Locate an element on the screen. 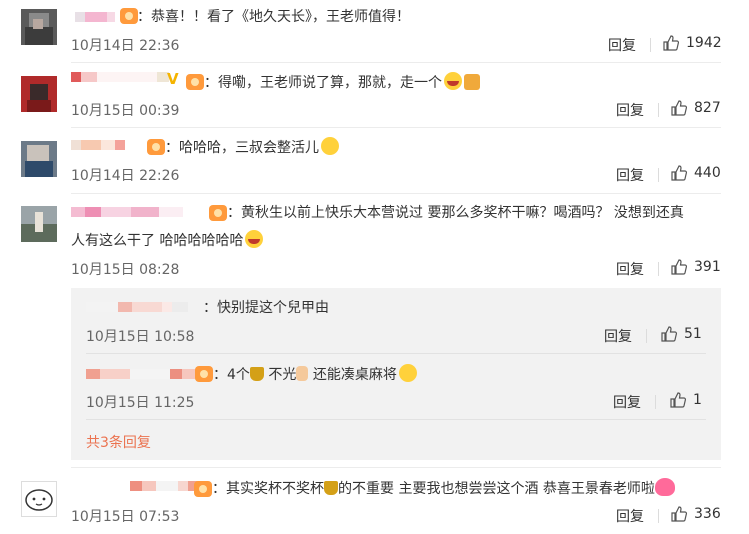  like-count: 827 is located at coordinates (707, 108).